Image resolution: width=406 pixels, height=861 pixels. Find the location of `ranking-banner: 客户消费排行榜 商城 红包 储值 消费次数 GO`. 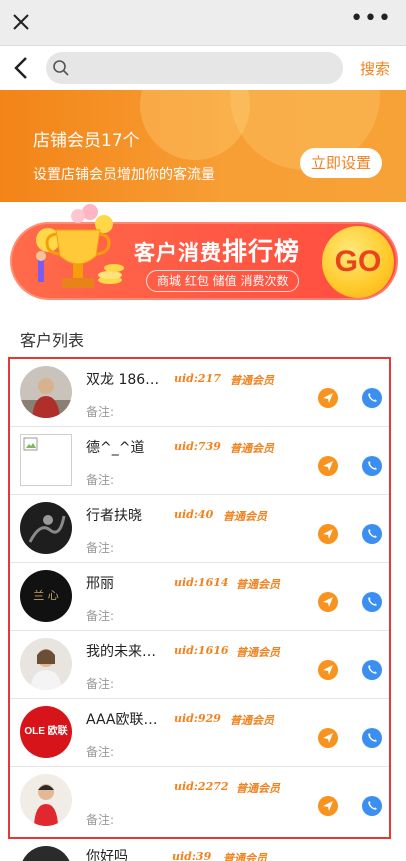

ranking-banner: 客户消费排行榜 商城 红包 储值 消费次数 GO is located at coordinates (203, 253).